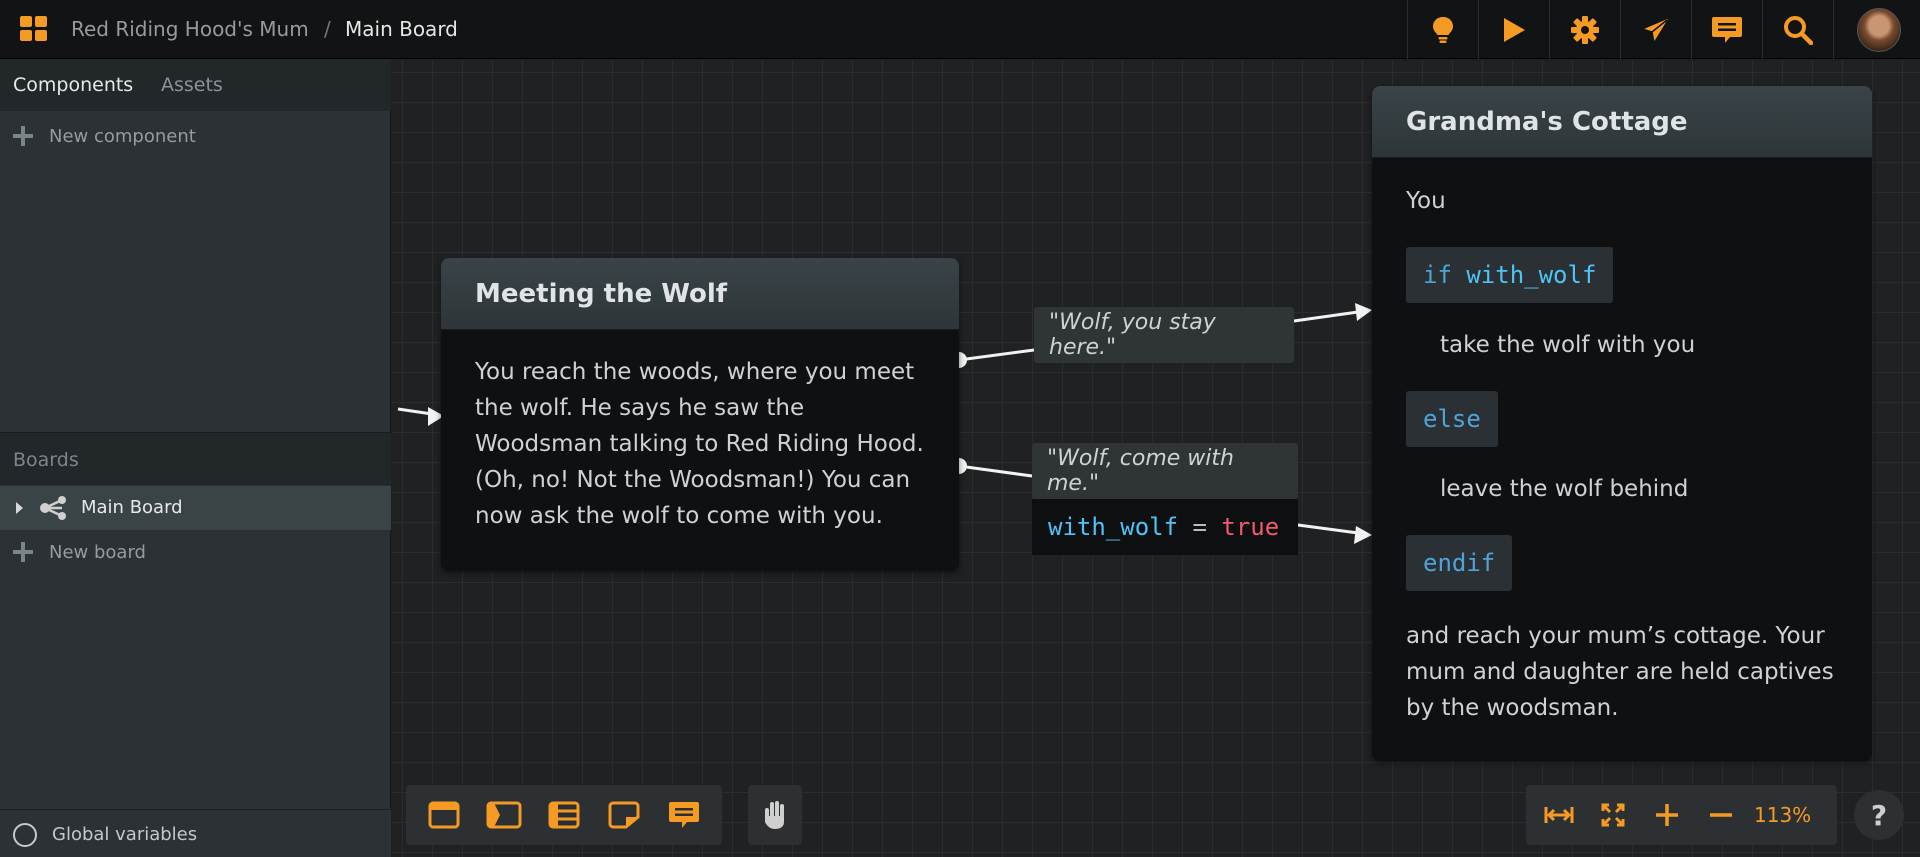 This screenshot has width=1920, height=857. I want to click on add-dialogue-button, so click(444, 815).